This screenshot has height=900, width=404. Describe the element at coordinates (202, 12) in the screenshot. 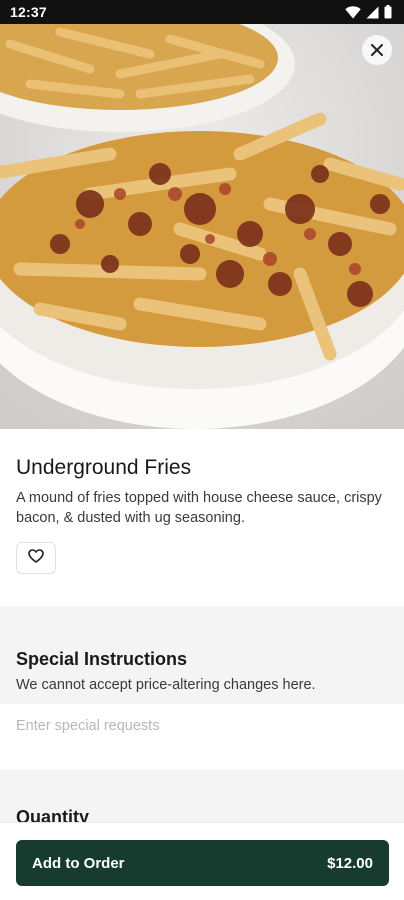

I see `status-bar: 12:37` at that location.